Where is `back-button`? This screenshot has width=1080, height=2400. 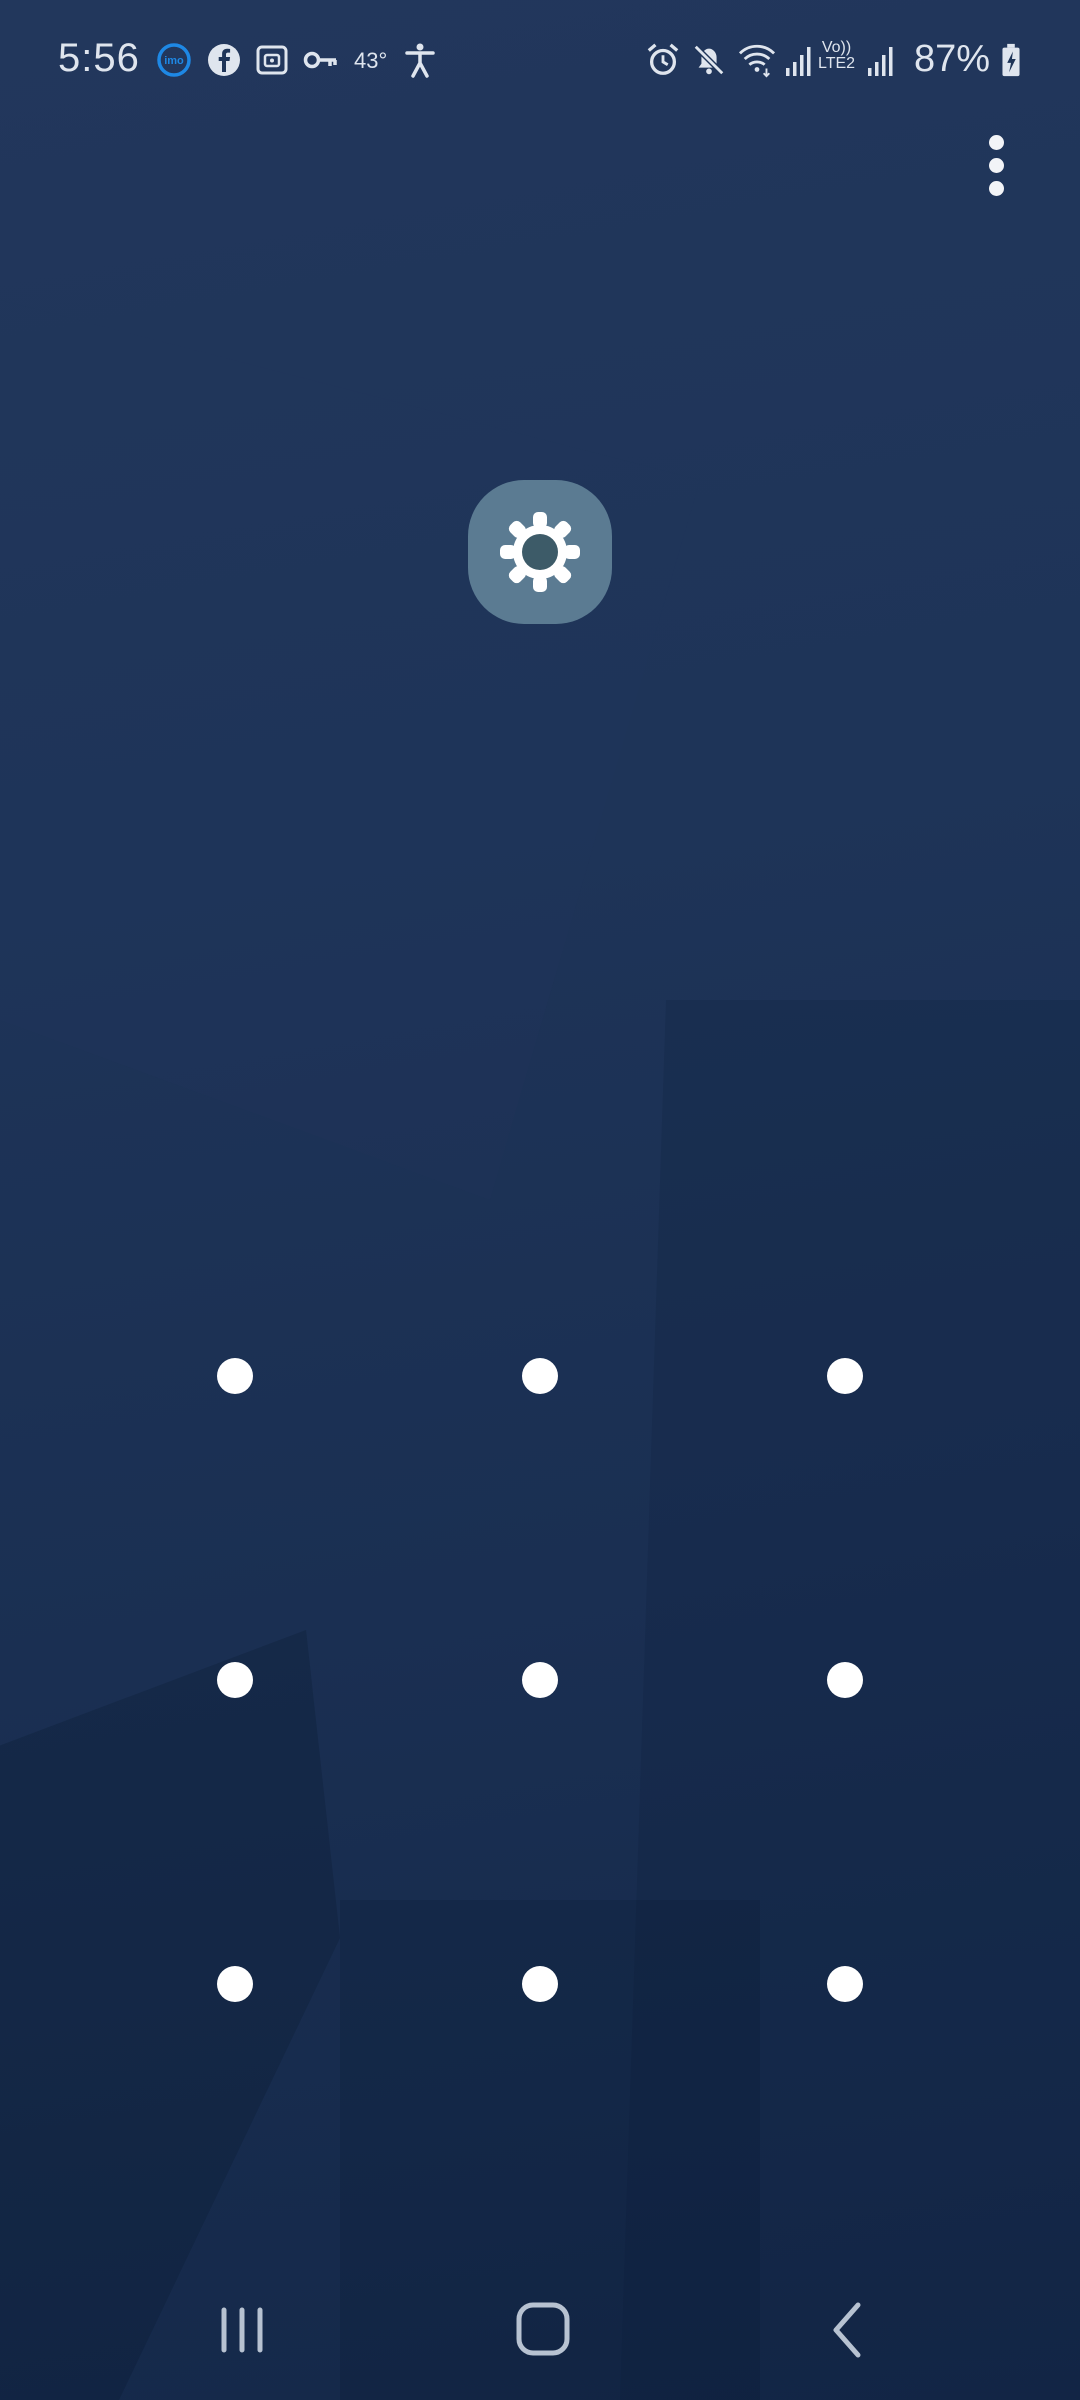 back-button is located at coordinates (846, 2330).